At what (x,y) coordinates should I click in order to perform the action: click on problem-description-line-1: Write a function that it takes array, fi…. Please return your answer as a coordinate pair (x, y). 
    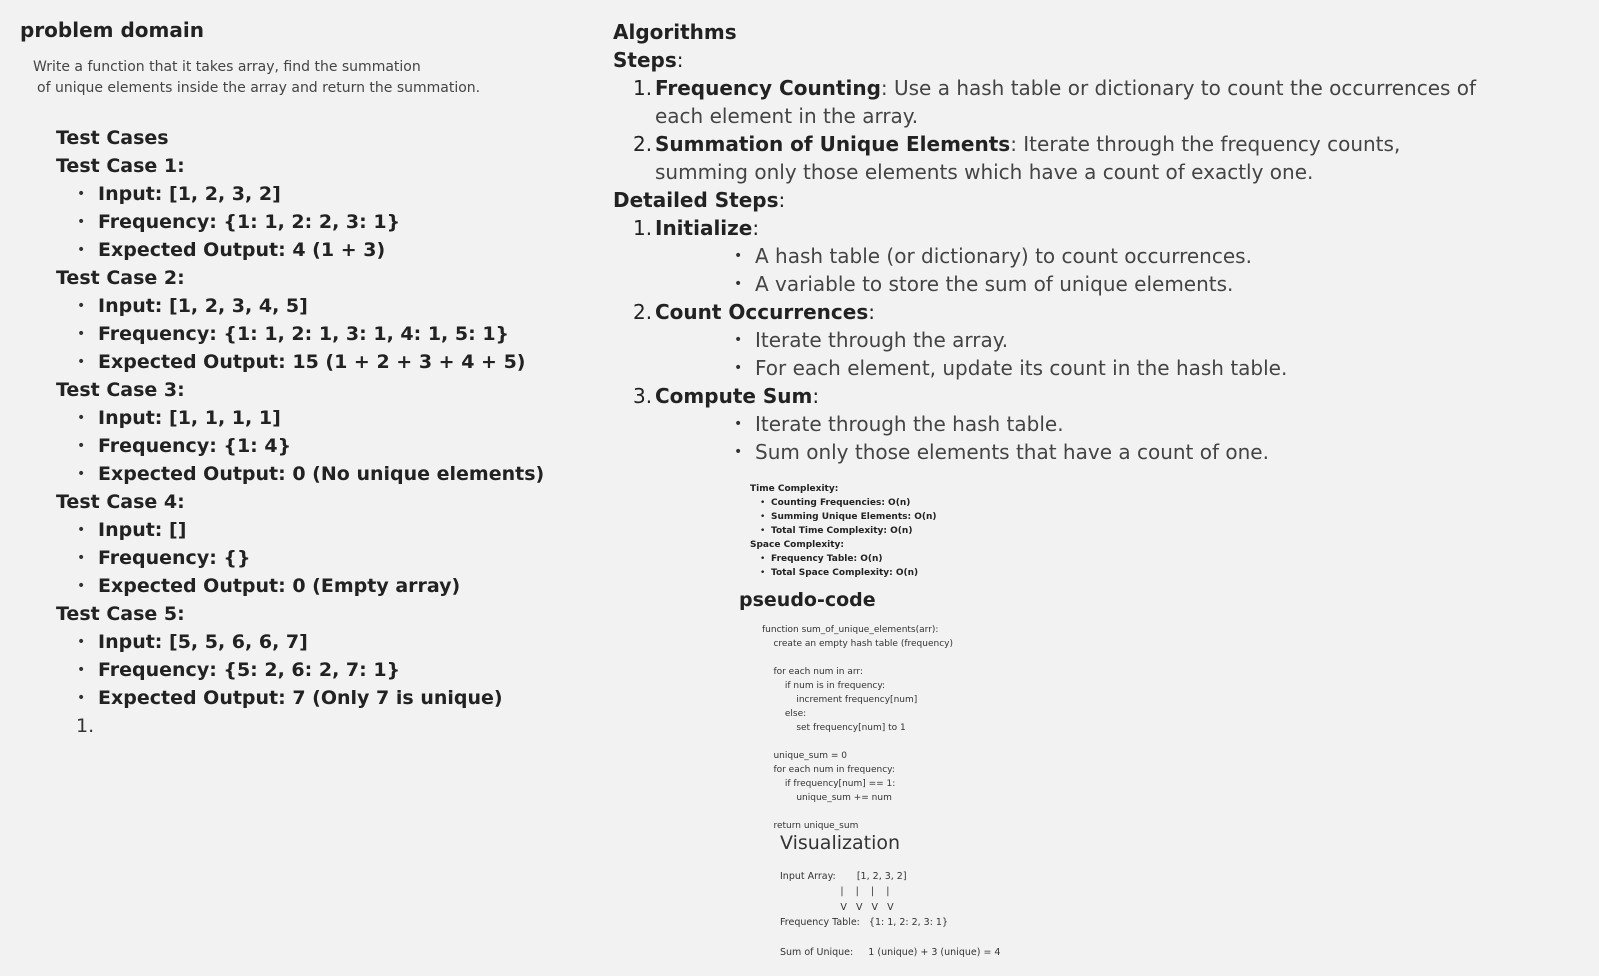
    Looking at the image, I should click on (227, 67).